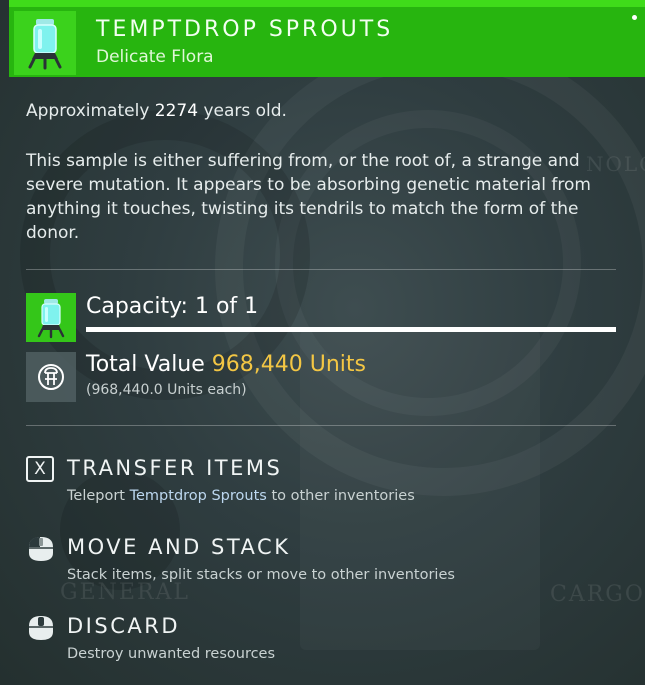 Image resolution: width=645 pixels, height=685 pixels. Describe the element at coordinates (42, 471) in the screenshot. I see `x-key-icon: X` at that location.